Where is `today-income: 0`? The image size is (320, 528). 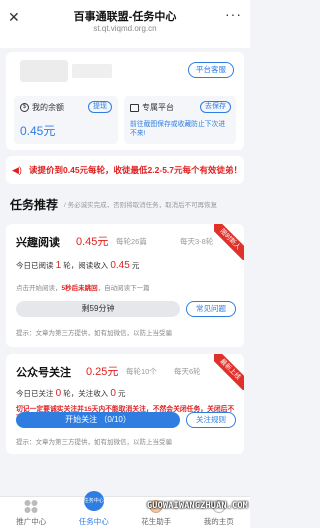
today-income: 0 is located at coordinates (113, 393).